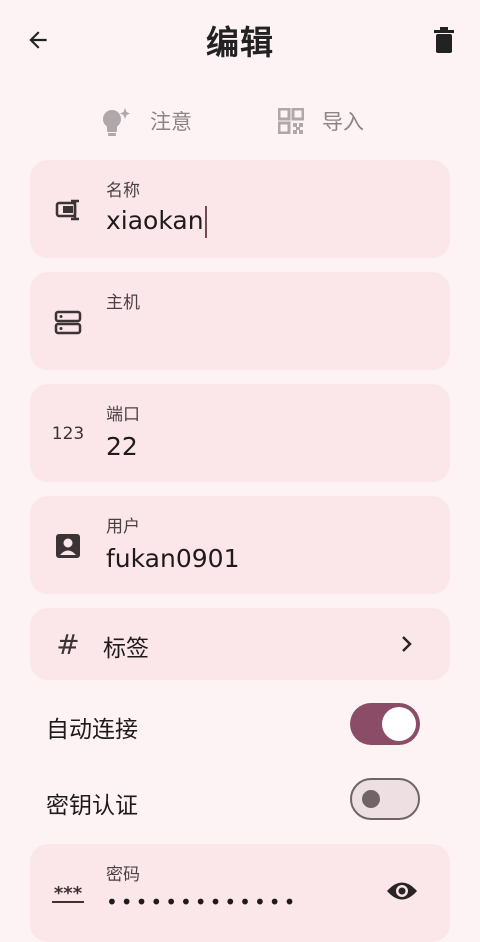 The width and height of the screenshot is (480, 942). Describe the element at coordinates (68, 434) in the screenshot. I see `numeric-icon: 123` at that location.